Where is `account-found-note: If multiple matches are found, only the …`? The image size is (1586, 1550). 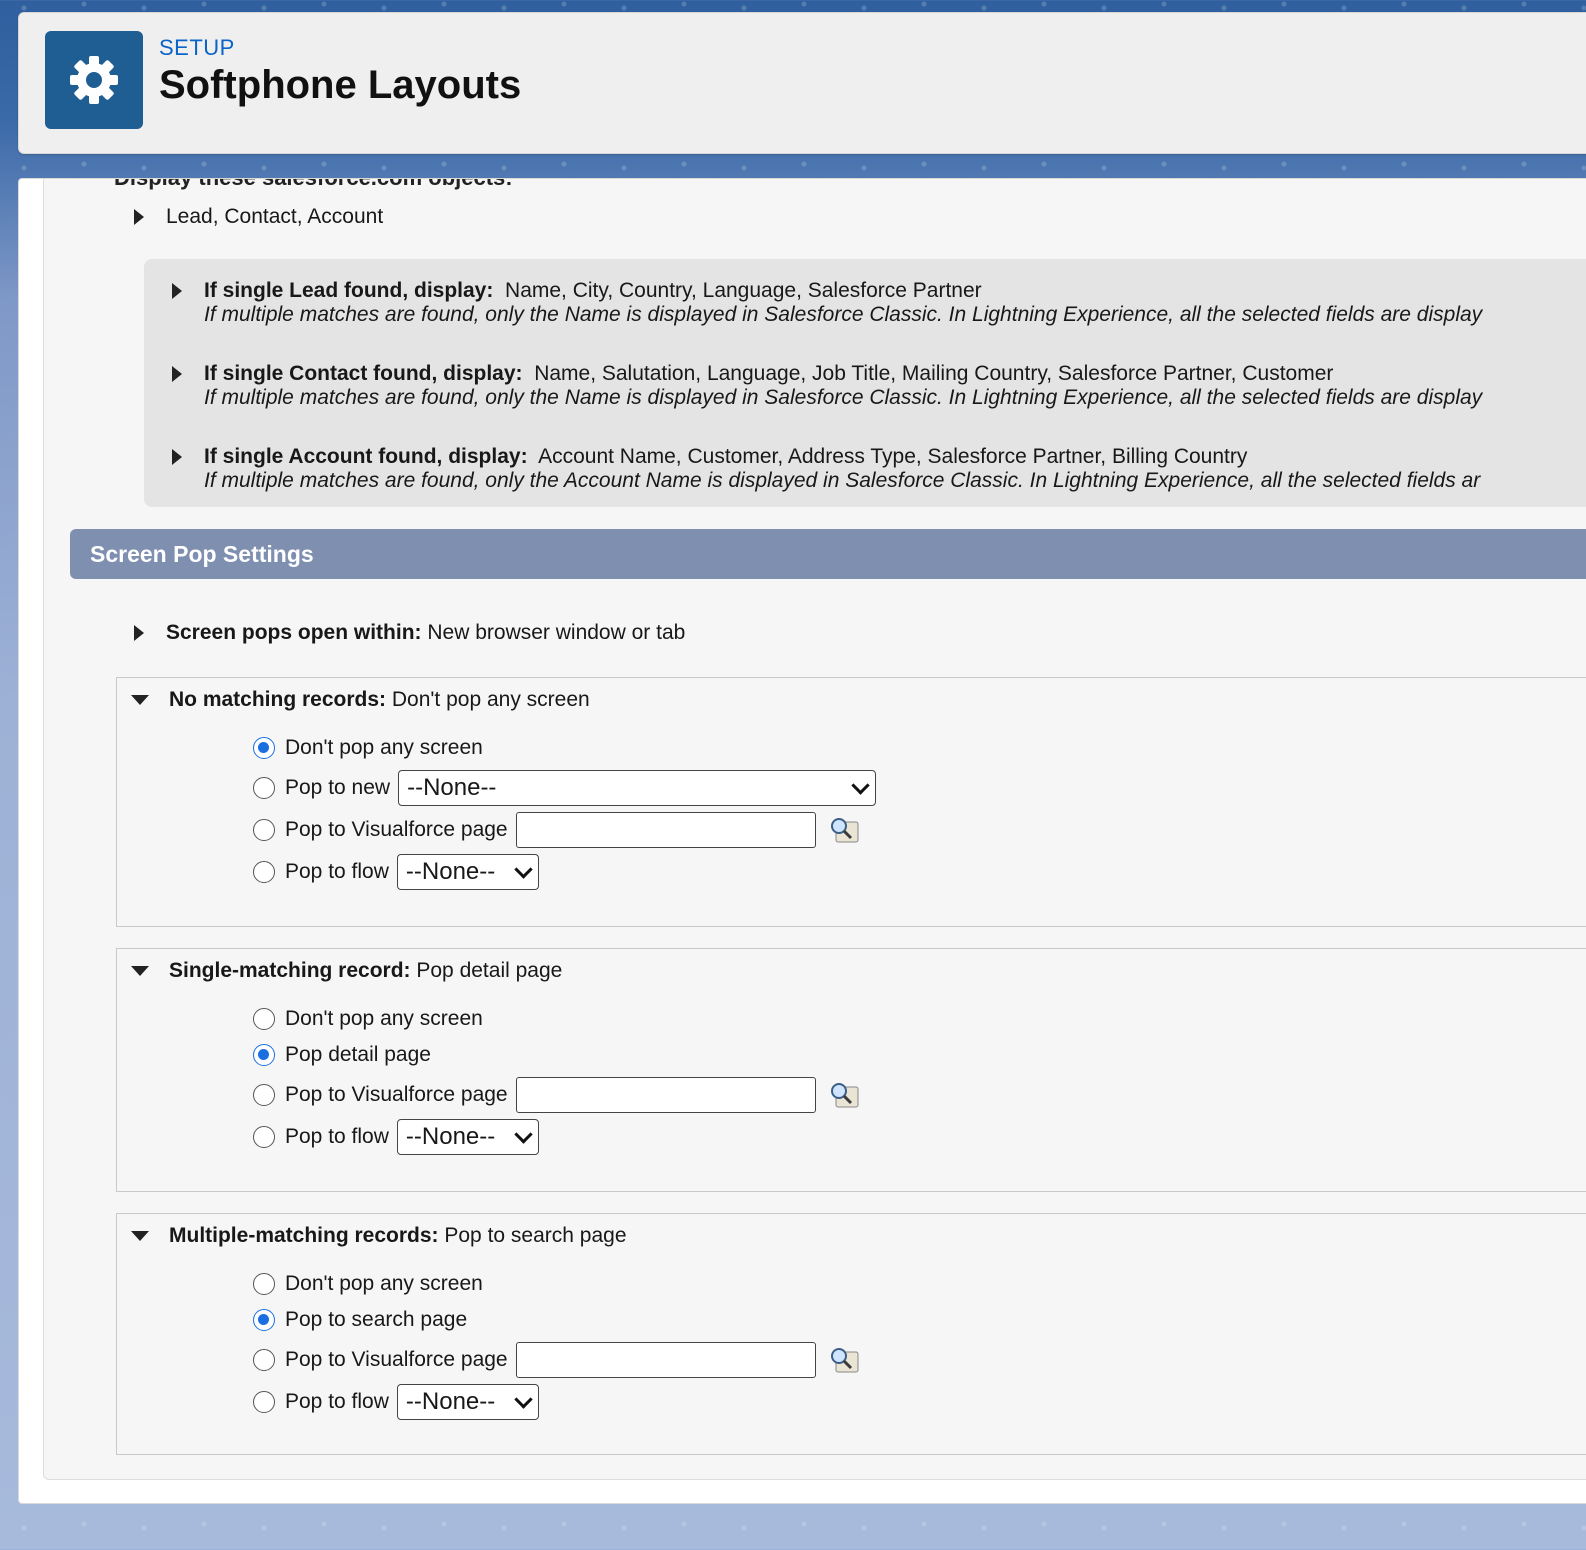
account-found-note: If multiple matches are found, only the … is located at coordinates (842, 480).